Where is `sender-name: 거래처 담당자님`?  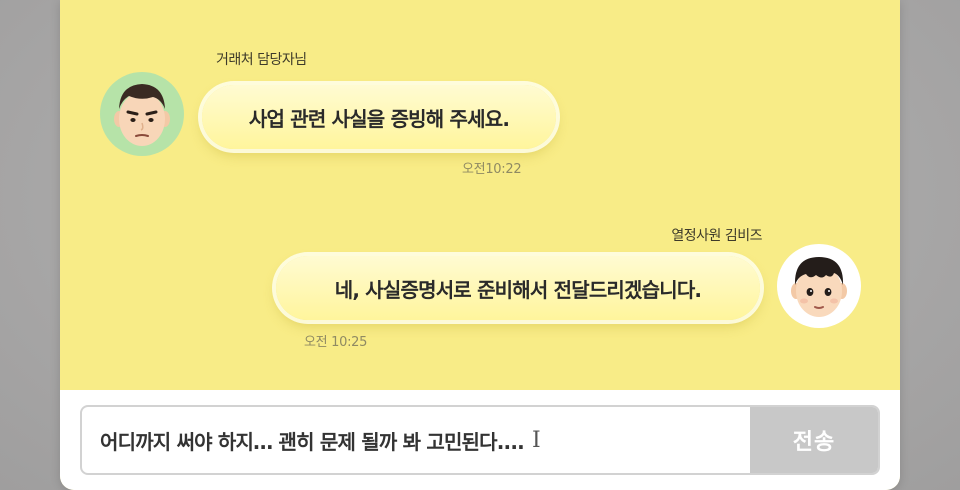 sender-name: 거래처 담당자님 is located at coordinates (261, 60).